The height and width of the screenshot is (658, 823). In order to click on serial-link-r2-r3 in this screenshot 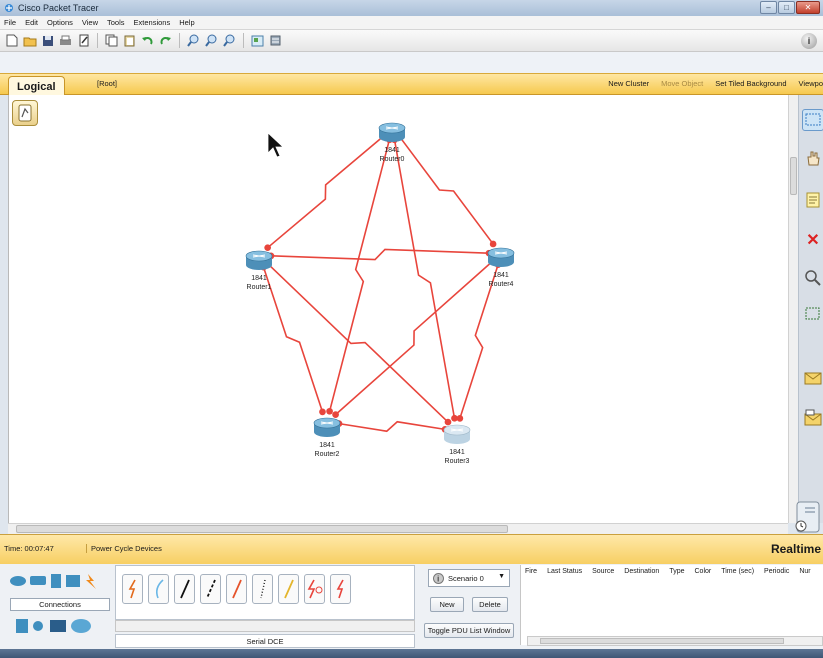, I will do `click(392, 426)`.